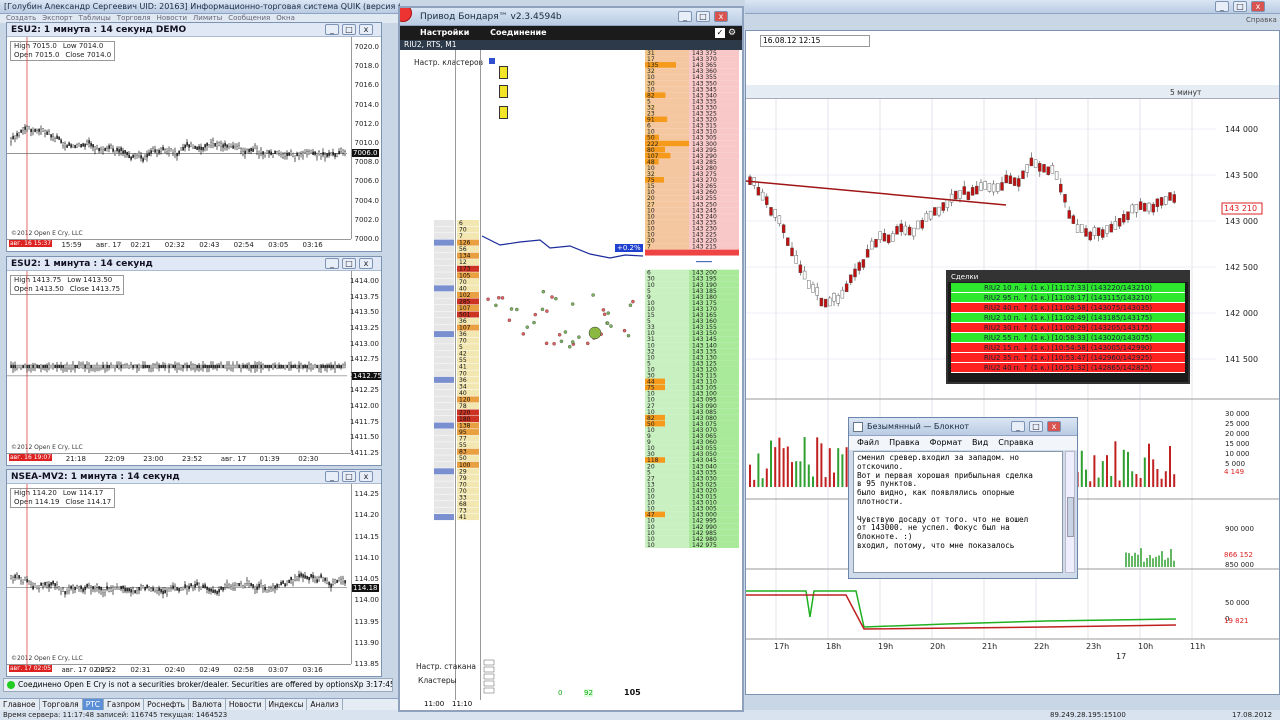  What do you see at coordinates (703, 16) in the screenshot?
I see `ladder-maximize: □` at bounding box center [703, 16].